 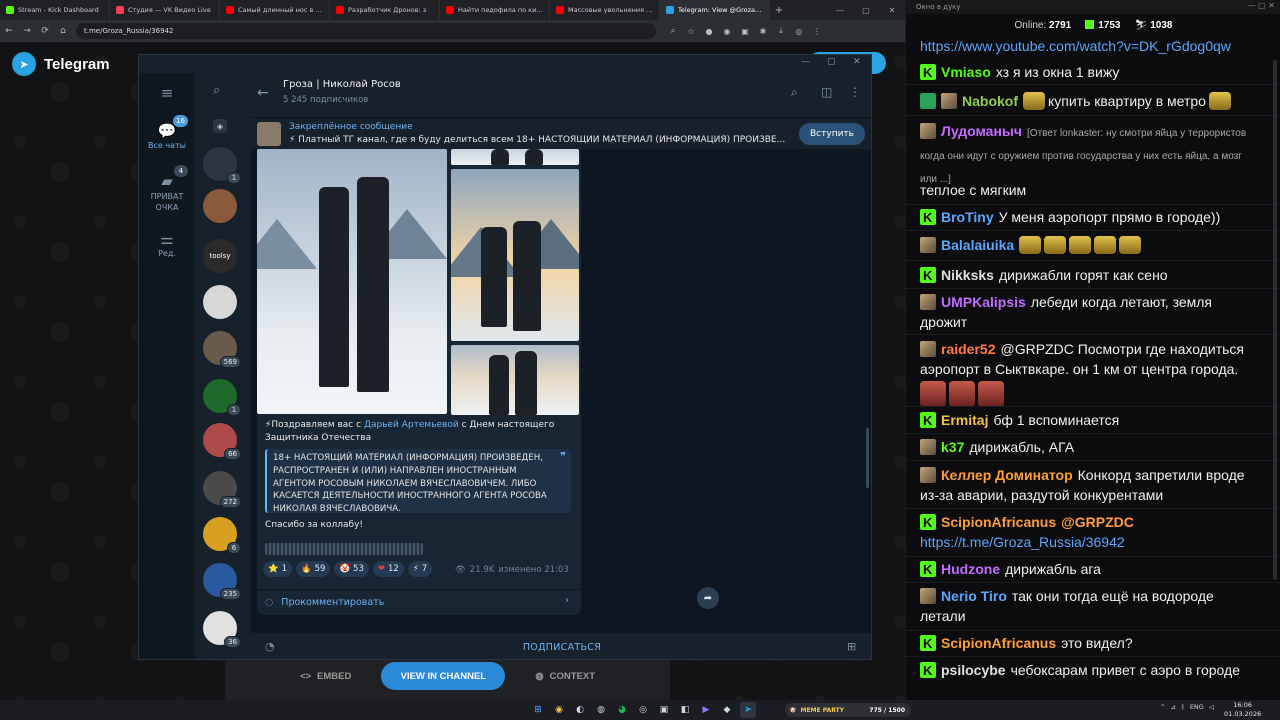 I want to click on hamburger-menu-icon: ≡, so click(x=167, y=93).